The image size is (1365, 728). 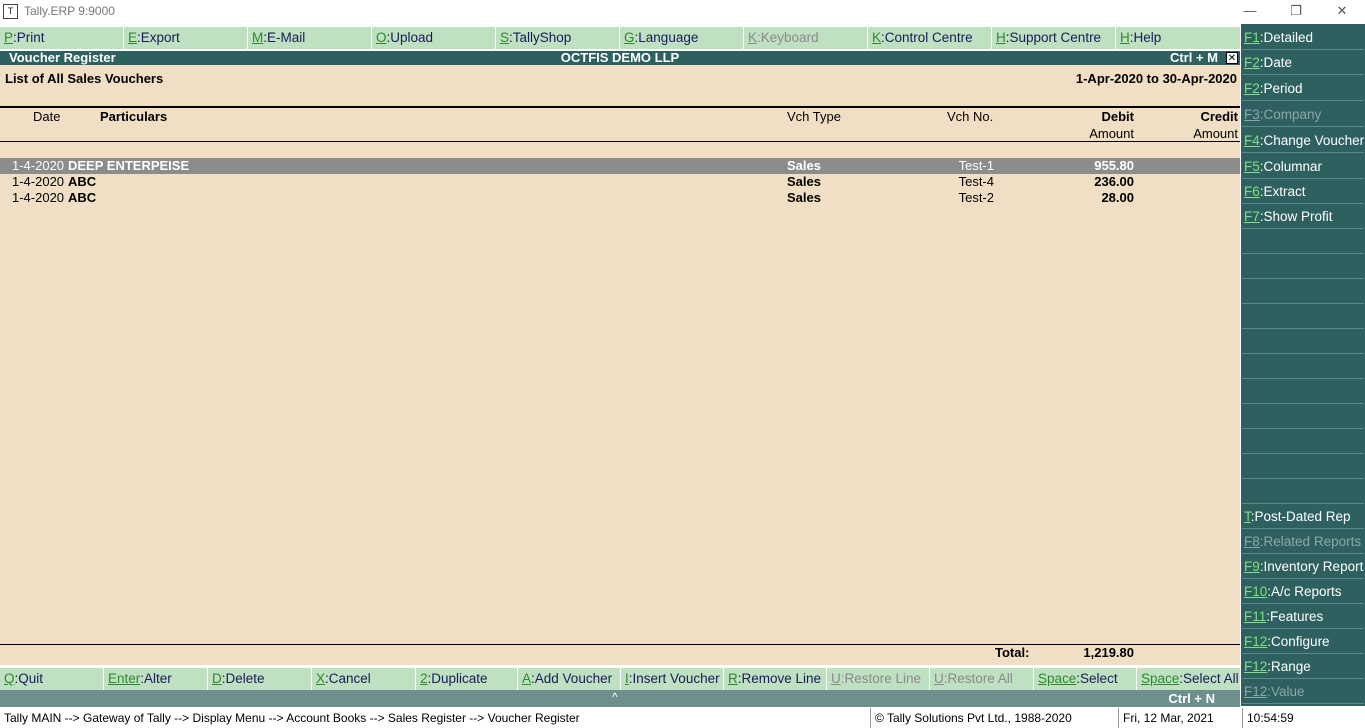 What do you see at coordinates (672, 679) in the screenshot?
I see `insert-voucher-button: I:Insert Voucher` at bounding box center [672, 679].